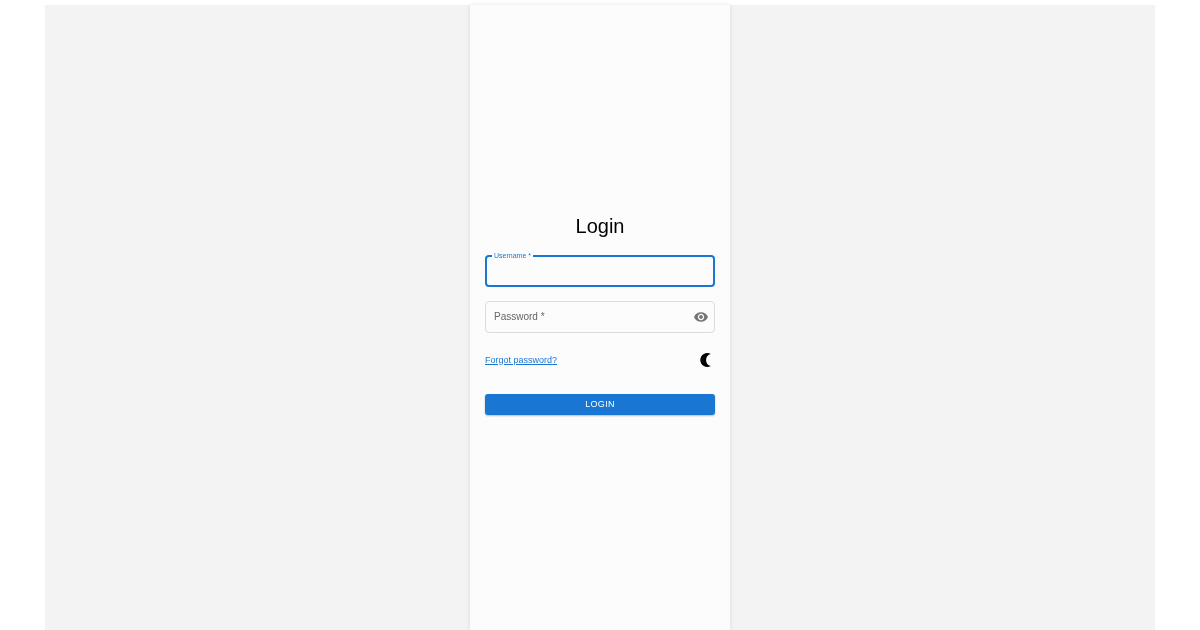 This screenshot has height=630, width=1200. Describe the element at coordinates (521, 360) in the screenshot. I see `forgot-password-link: Forgot password?` at that location.